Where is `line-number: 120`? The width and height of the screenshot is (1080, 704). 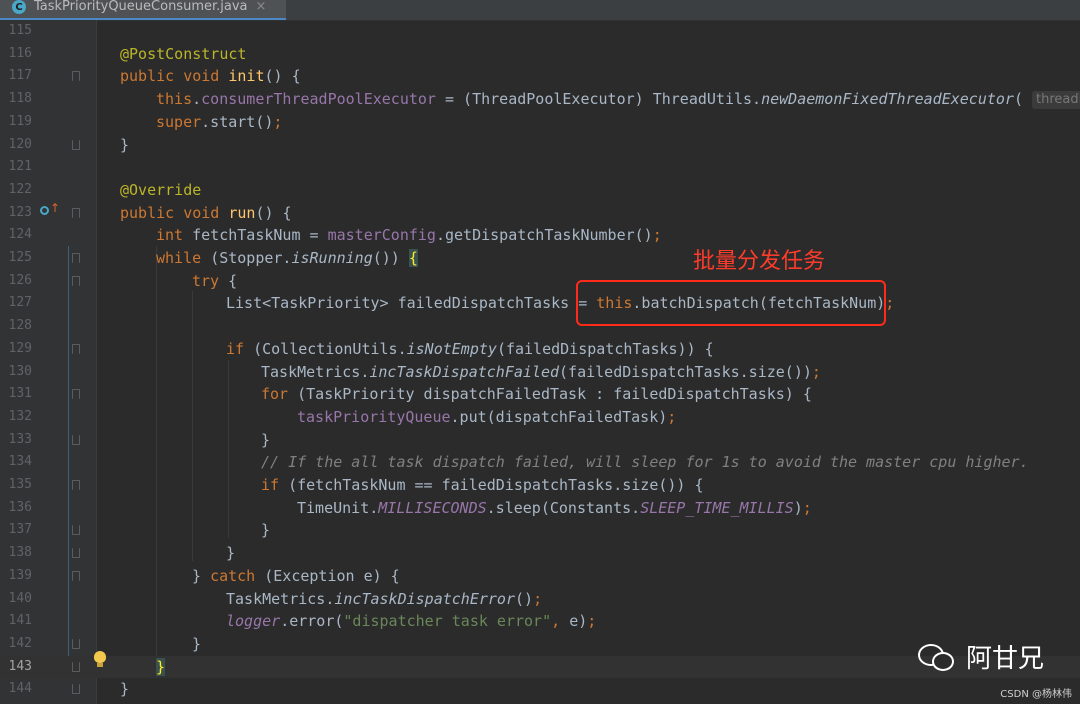
line-number: 120 is located at coordinates (20, 144).